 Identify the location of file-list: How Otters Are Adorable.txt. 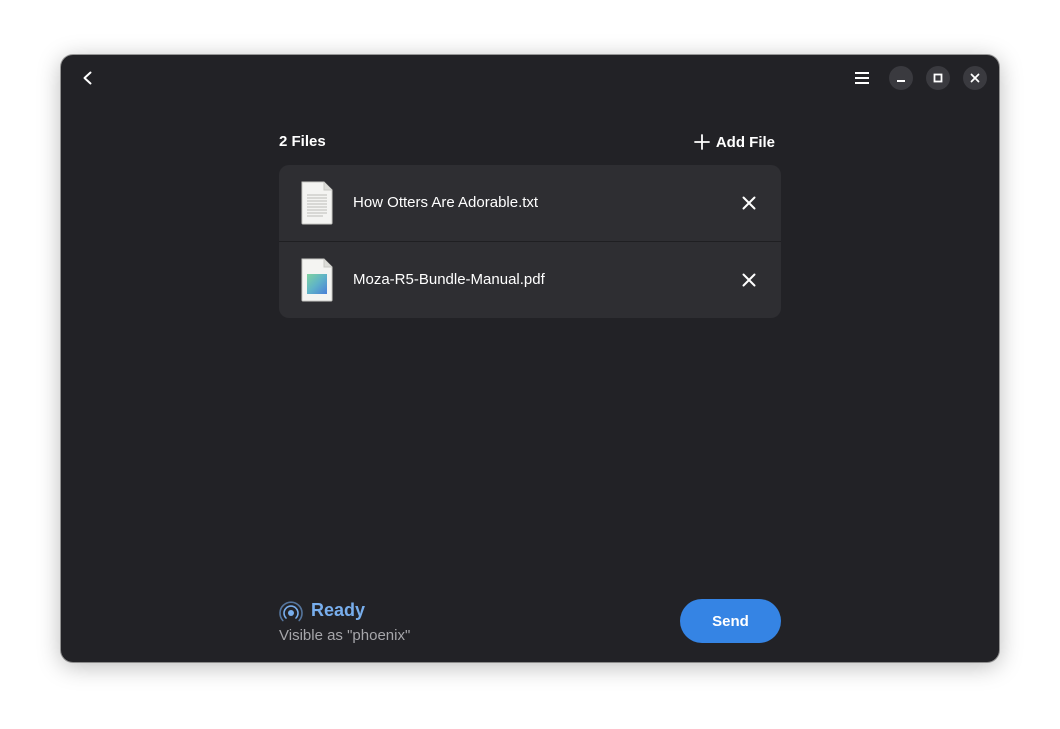
(530, 241).